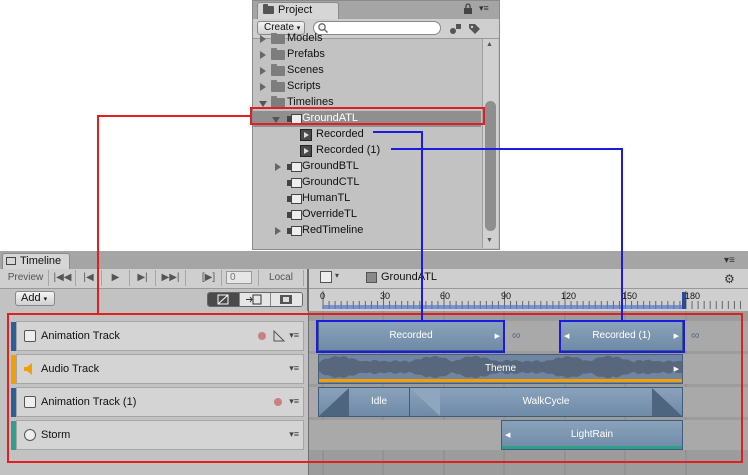 This screenshot has width=748, height=475. Describe the element at coordinates (385, 296) in the screenshot. I see `ruler-tick-label: 30` at that location.